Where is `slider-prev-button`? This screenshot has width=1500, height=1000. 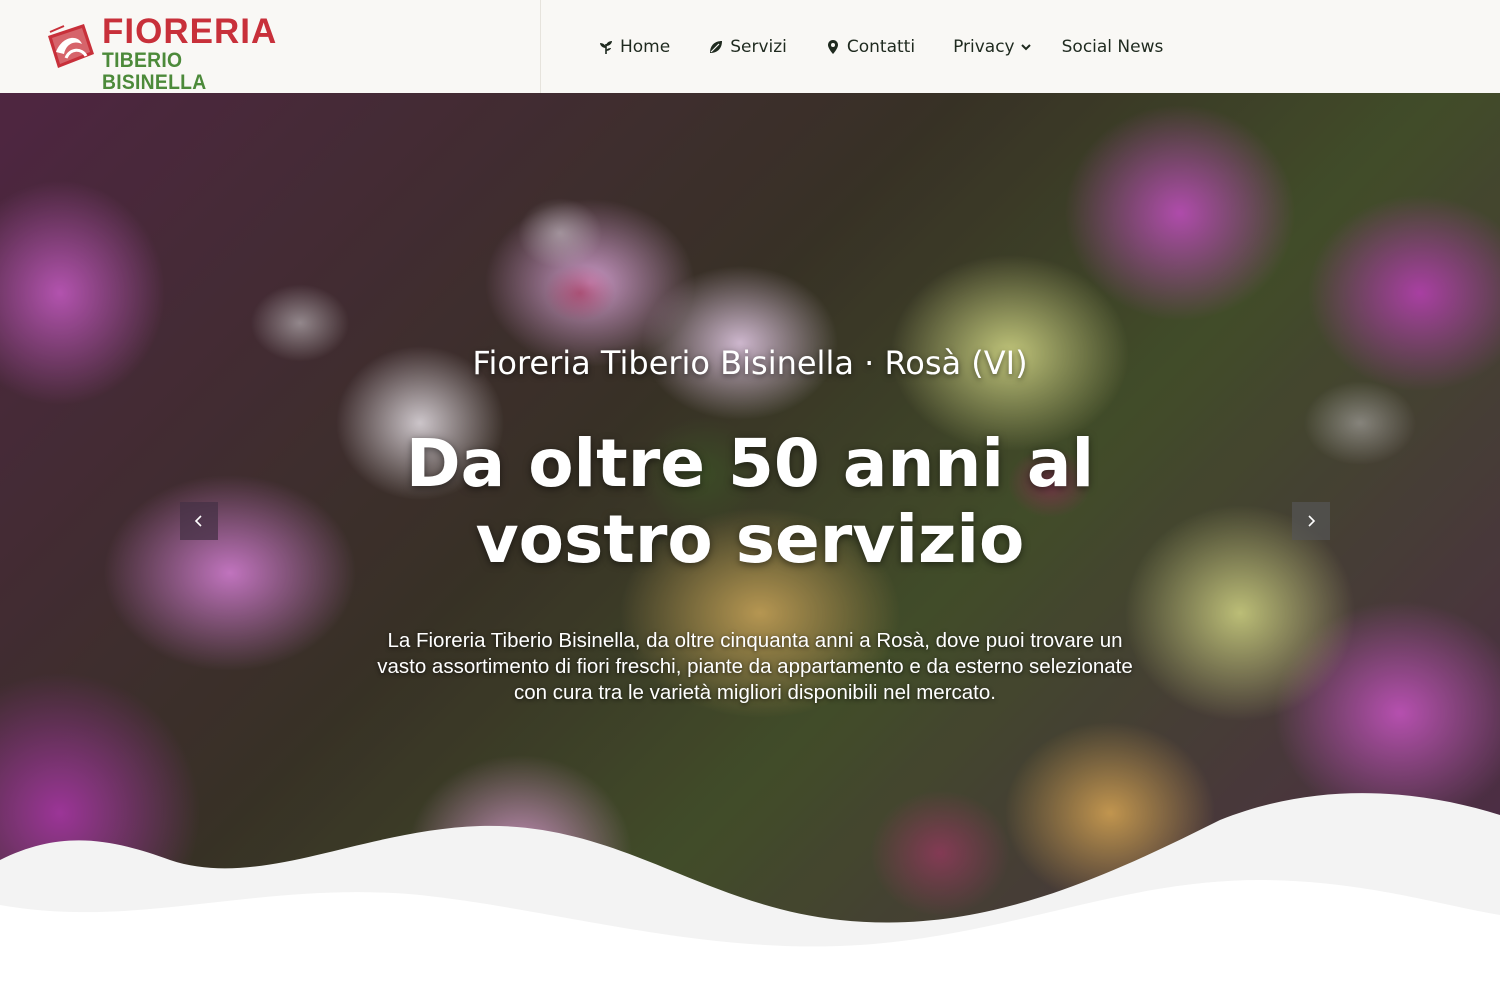
slider-prev-button is located at coordinates (199, 521).